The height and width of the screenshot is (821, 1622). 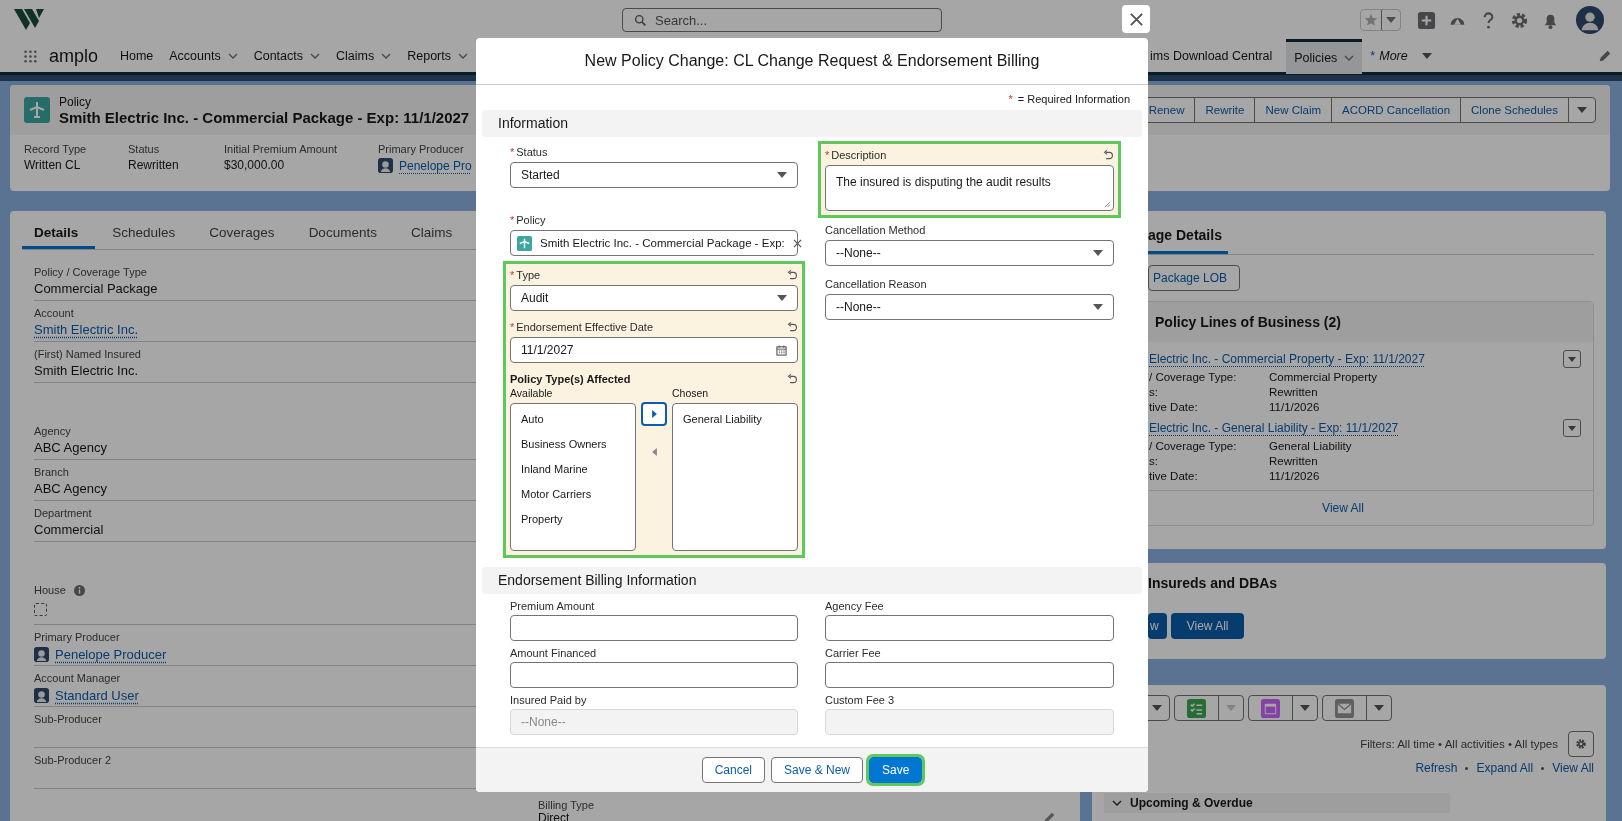 What do you see at coordinates (29, 20) in the screenshot?
I see `logo-icon` at bounding box center [29, 20].